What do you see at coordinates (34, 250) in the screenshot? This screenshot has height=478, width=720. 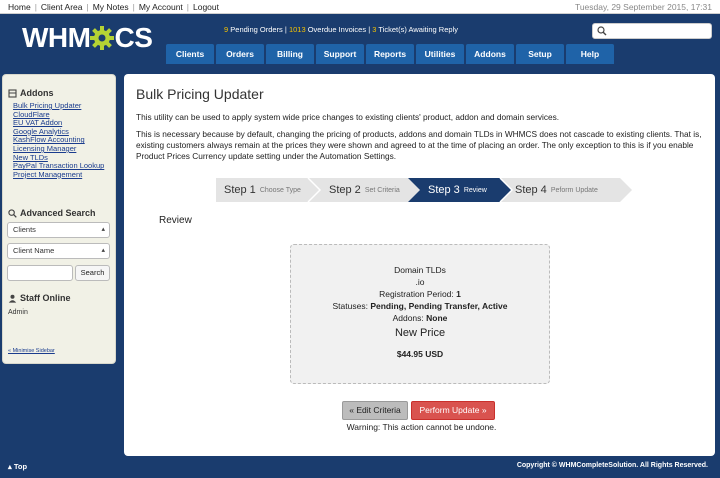 I see `search-field-value: Client Name` at bounding box center [34, 250].